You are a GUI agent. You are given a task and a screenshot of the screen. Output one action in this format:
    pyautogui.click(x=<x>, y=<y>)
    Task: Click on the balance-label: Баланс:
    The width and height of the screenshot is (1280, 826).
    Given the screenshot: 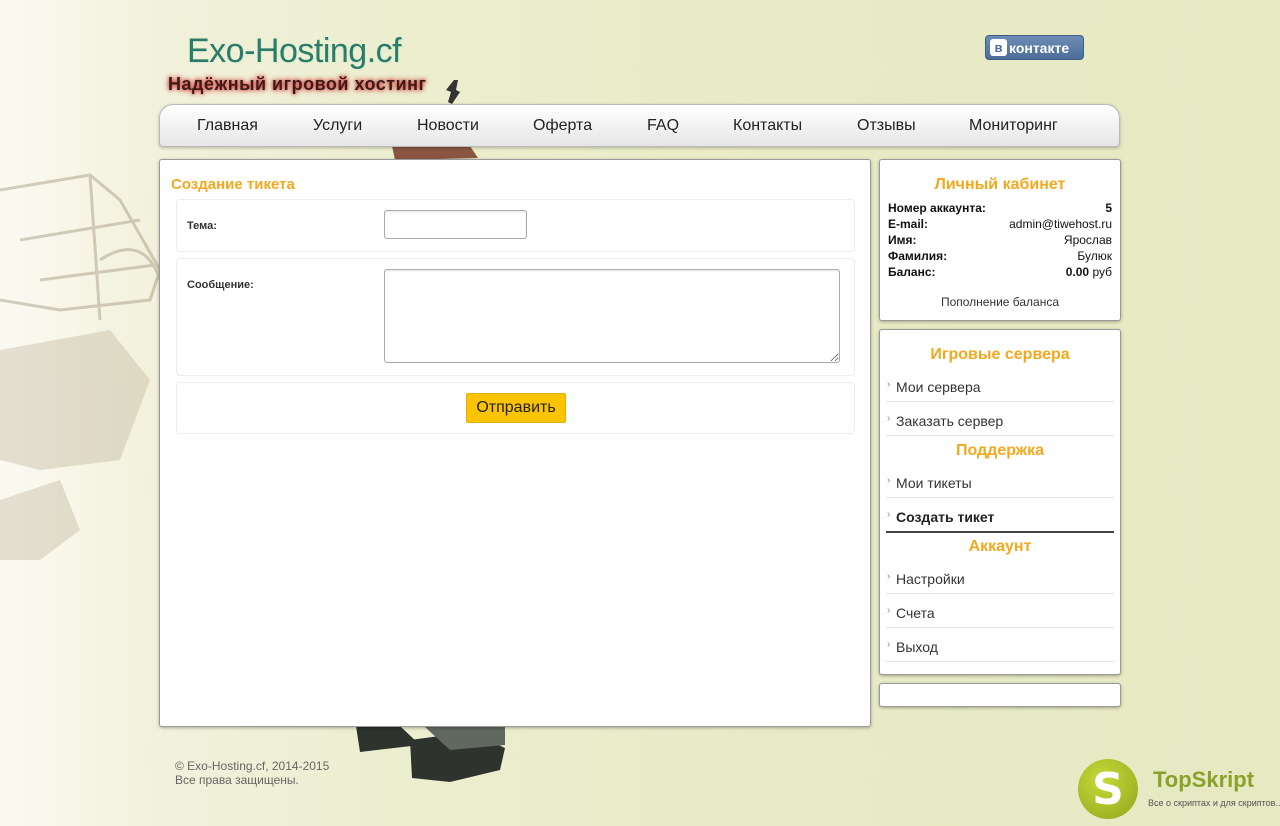 What is the action you would take?
    pyautogui.click(x=912, y=272)
    